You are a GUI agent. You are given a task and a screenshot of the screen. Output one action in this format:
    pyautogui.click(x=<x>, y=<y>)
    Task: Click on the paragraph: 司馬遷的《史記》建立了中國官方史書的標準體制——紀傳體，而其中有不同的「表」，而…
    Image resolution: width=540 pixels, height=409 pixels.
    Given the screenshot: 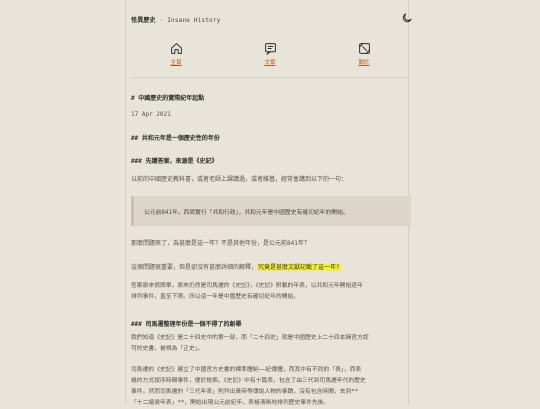 What is the action you would take?
    pyautogui.click(x=269, y=387)
    